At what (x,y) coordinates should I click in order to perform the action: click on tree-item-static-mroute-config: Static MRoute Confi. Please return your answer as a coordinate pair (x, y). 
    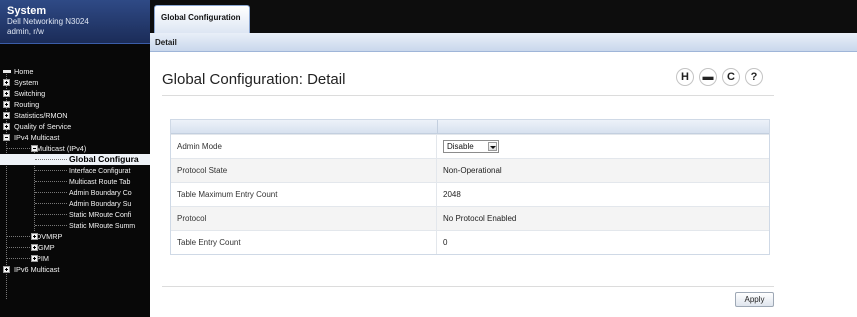
    Looking at the image, I should click on (75, 214).